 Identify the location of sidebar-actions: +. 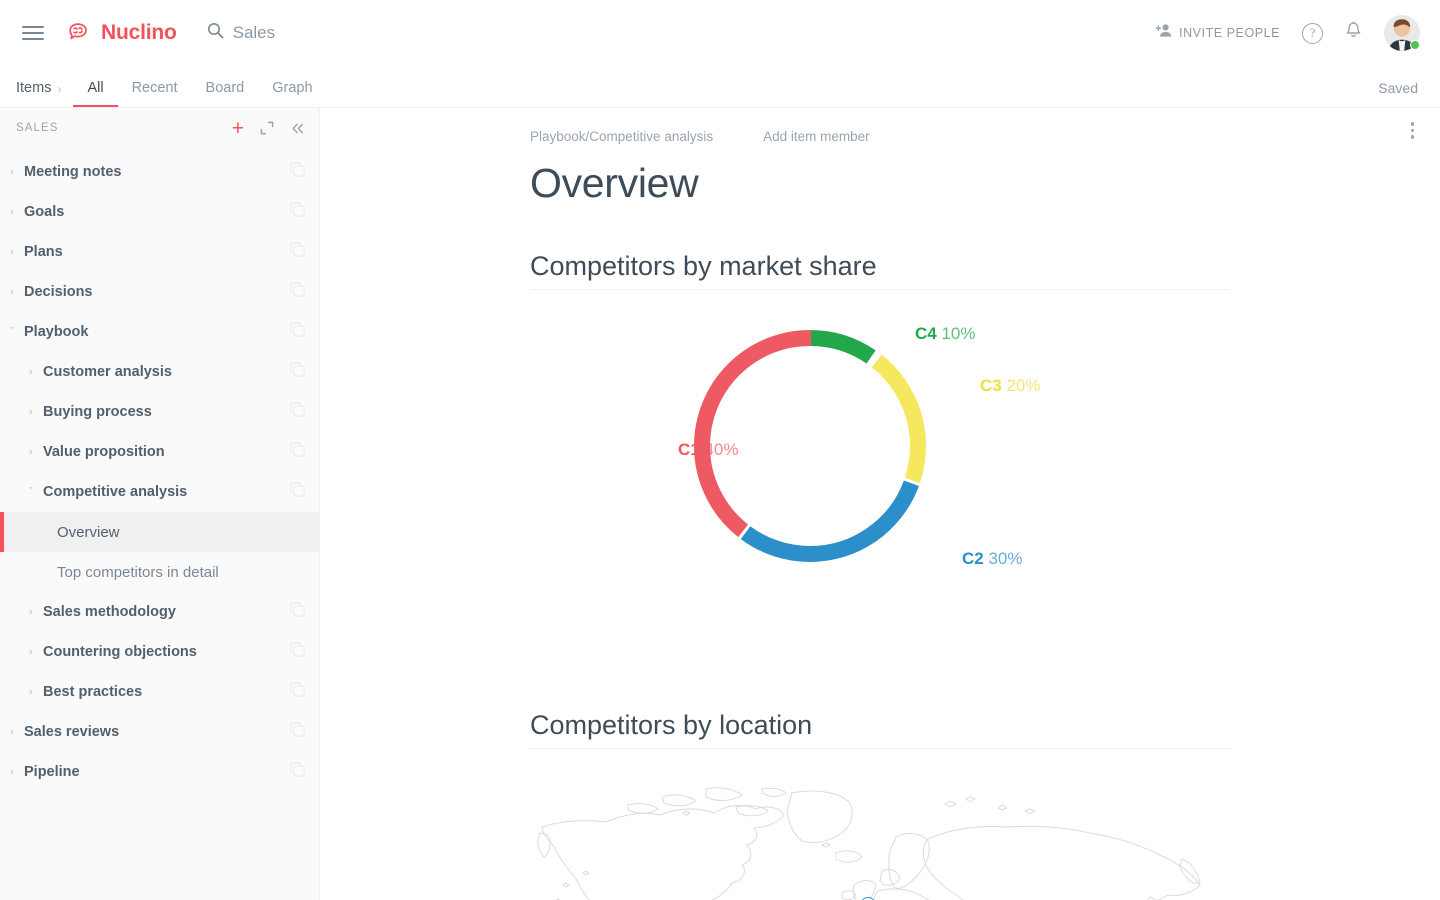
(268, 128).